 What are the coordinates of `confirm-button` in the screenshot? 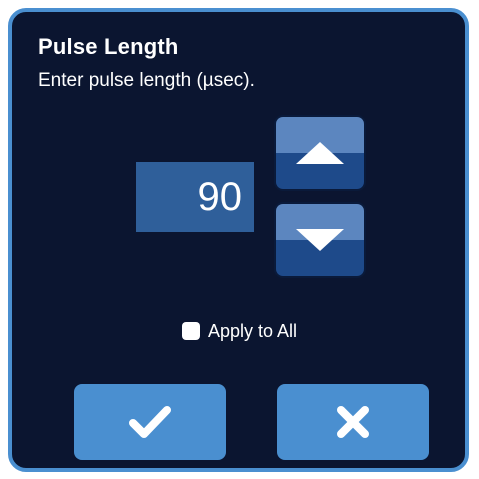 It's located at (150, 422).